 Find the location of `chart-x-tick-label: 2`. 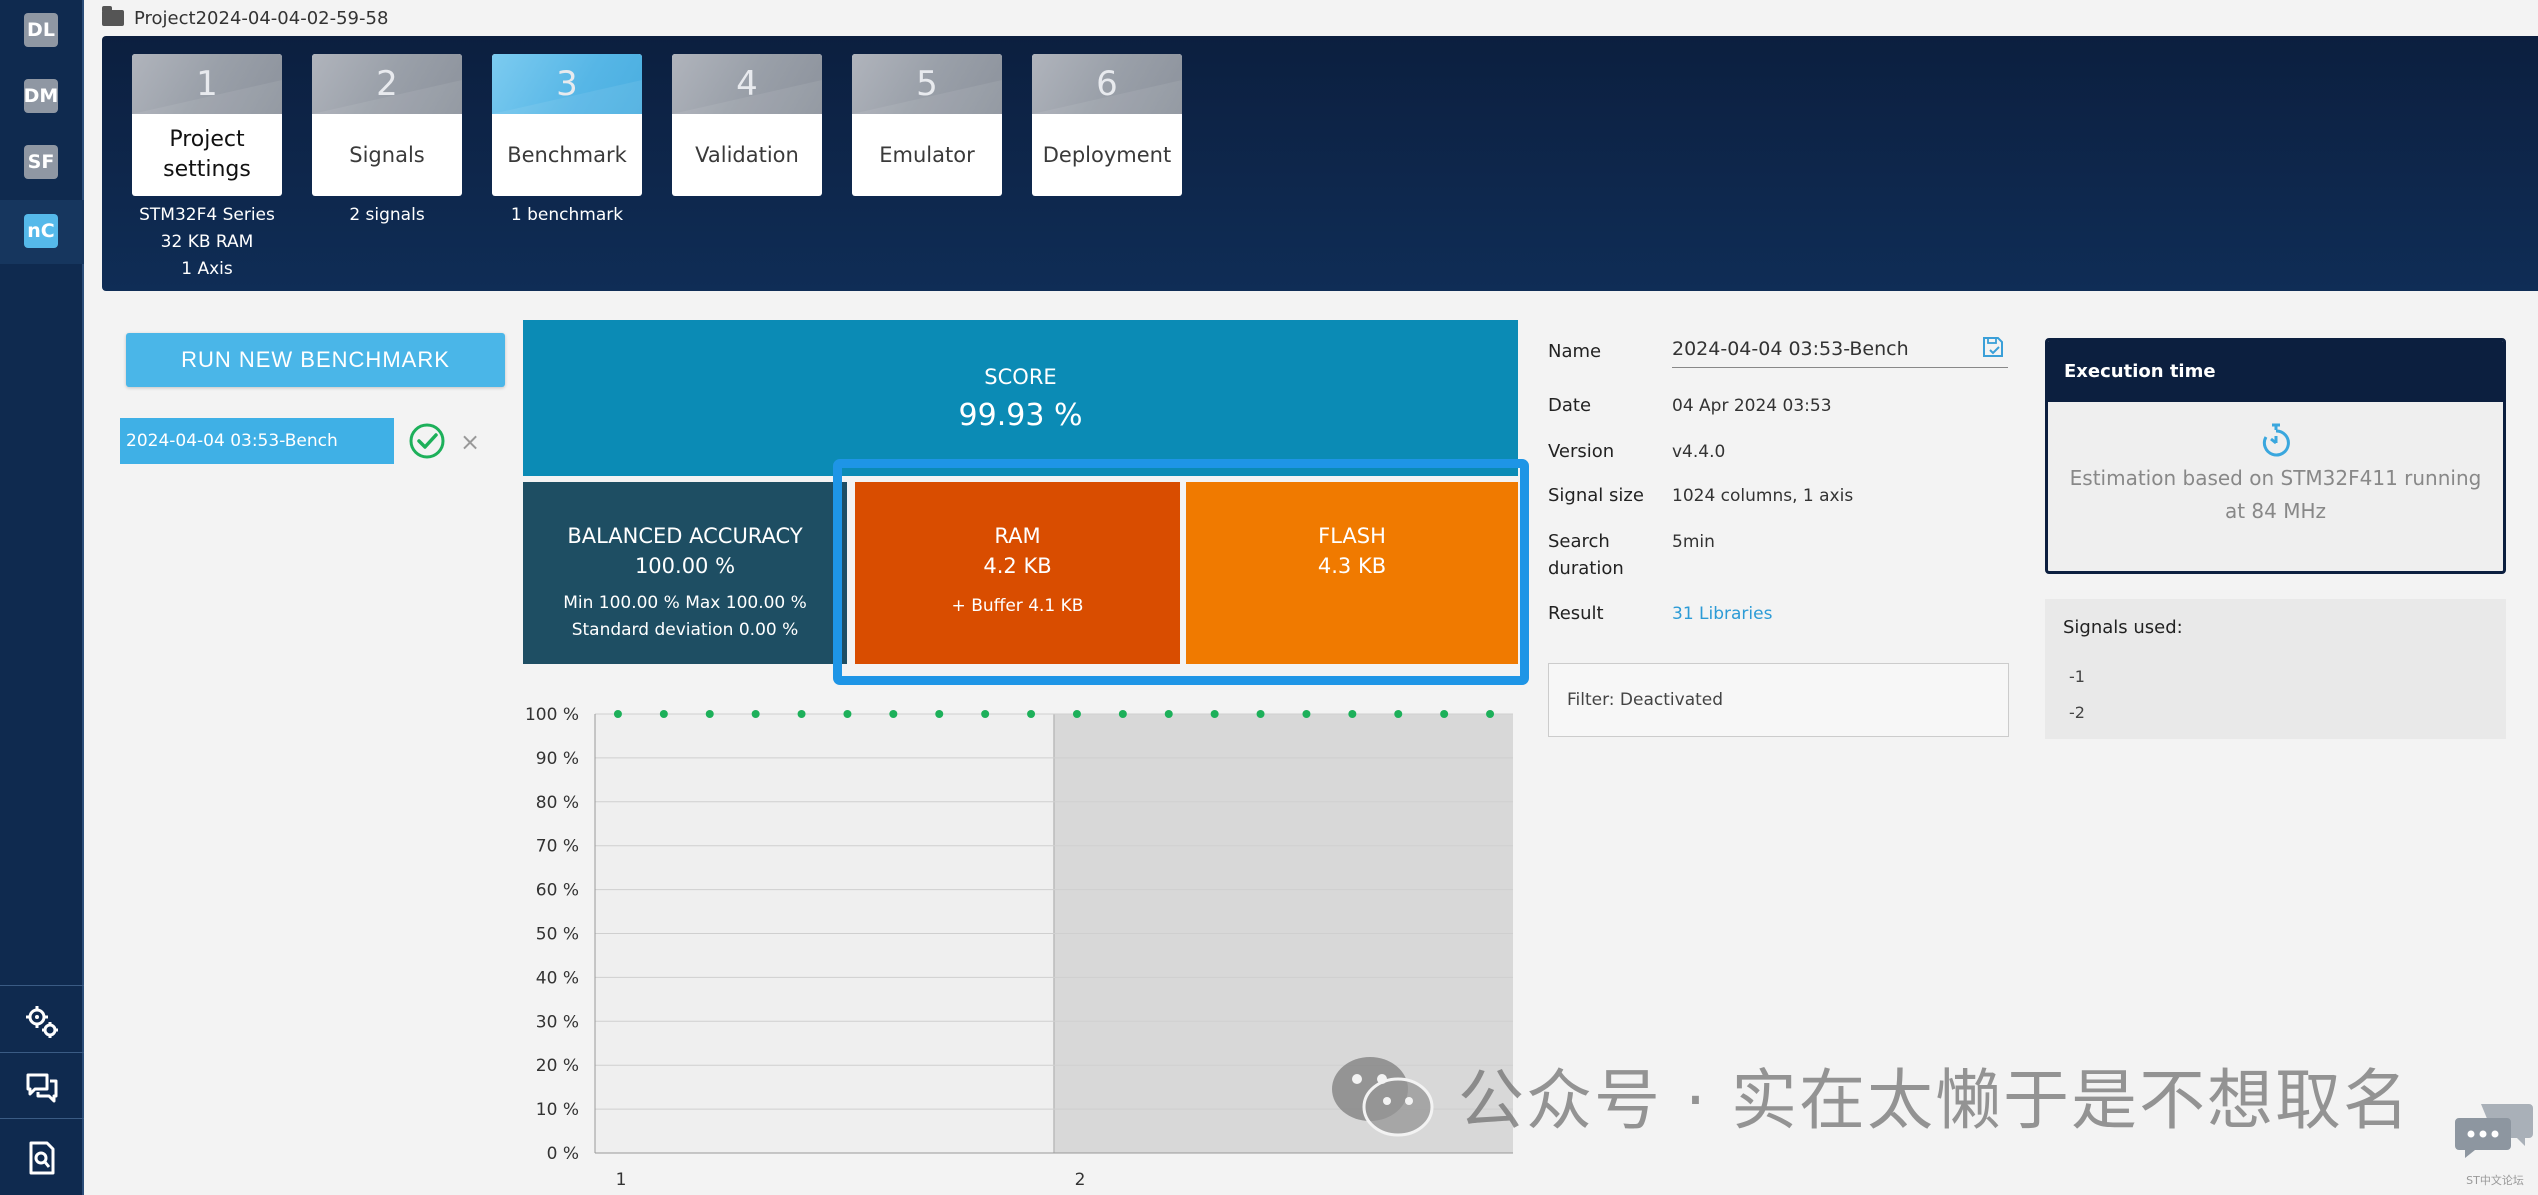

chart-x-tick-label: 2 is located at coordinates (1080, 1180).